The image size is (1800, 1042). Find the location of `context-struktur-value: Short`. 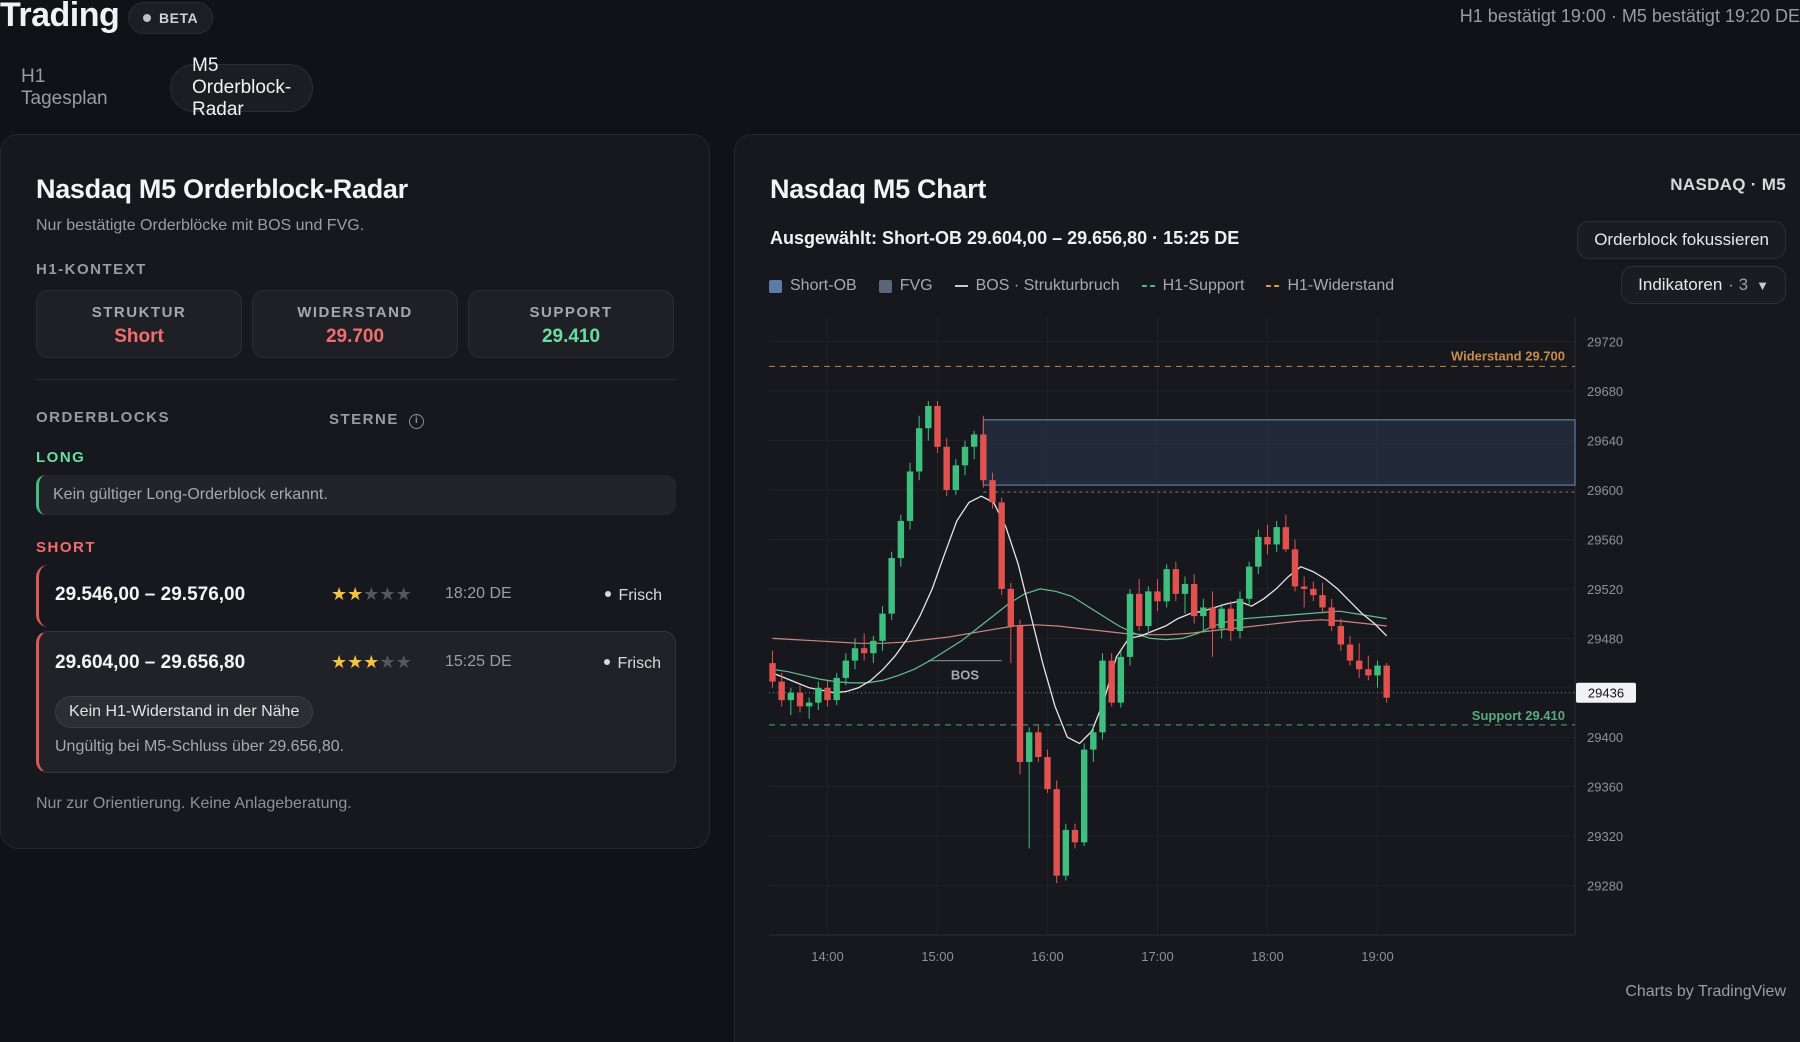

context-struktur-value: Short is located at coordinates (139, 336).